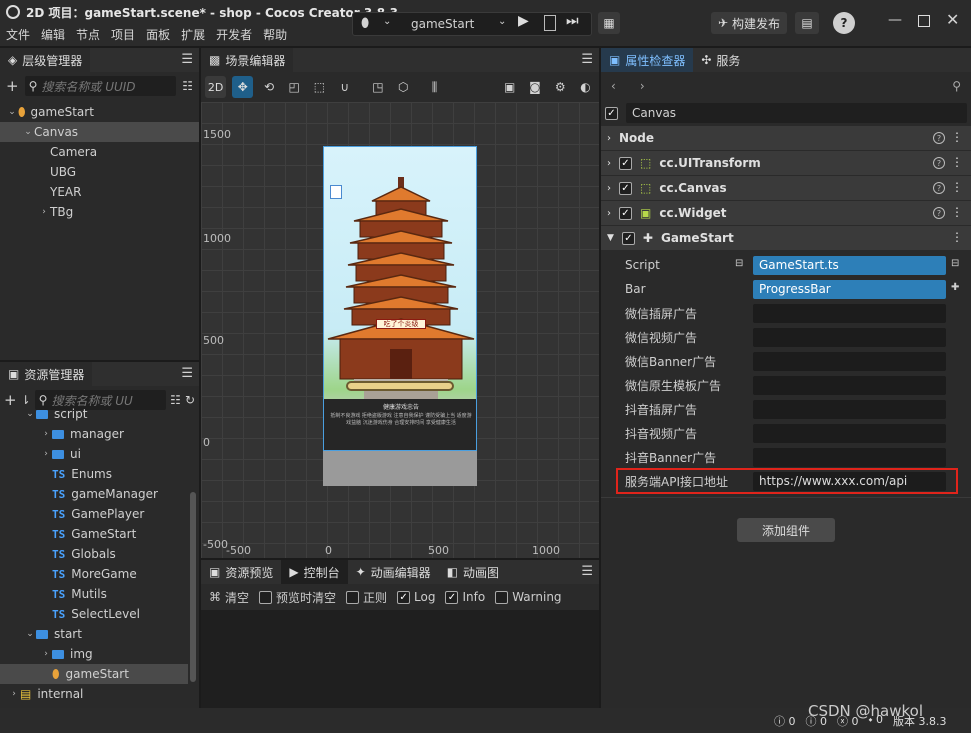 The image size is (971, 733). I want to click on forward-icon: ›, so click(642, 86).